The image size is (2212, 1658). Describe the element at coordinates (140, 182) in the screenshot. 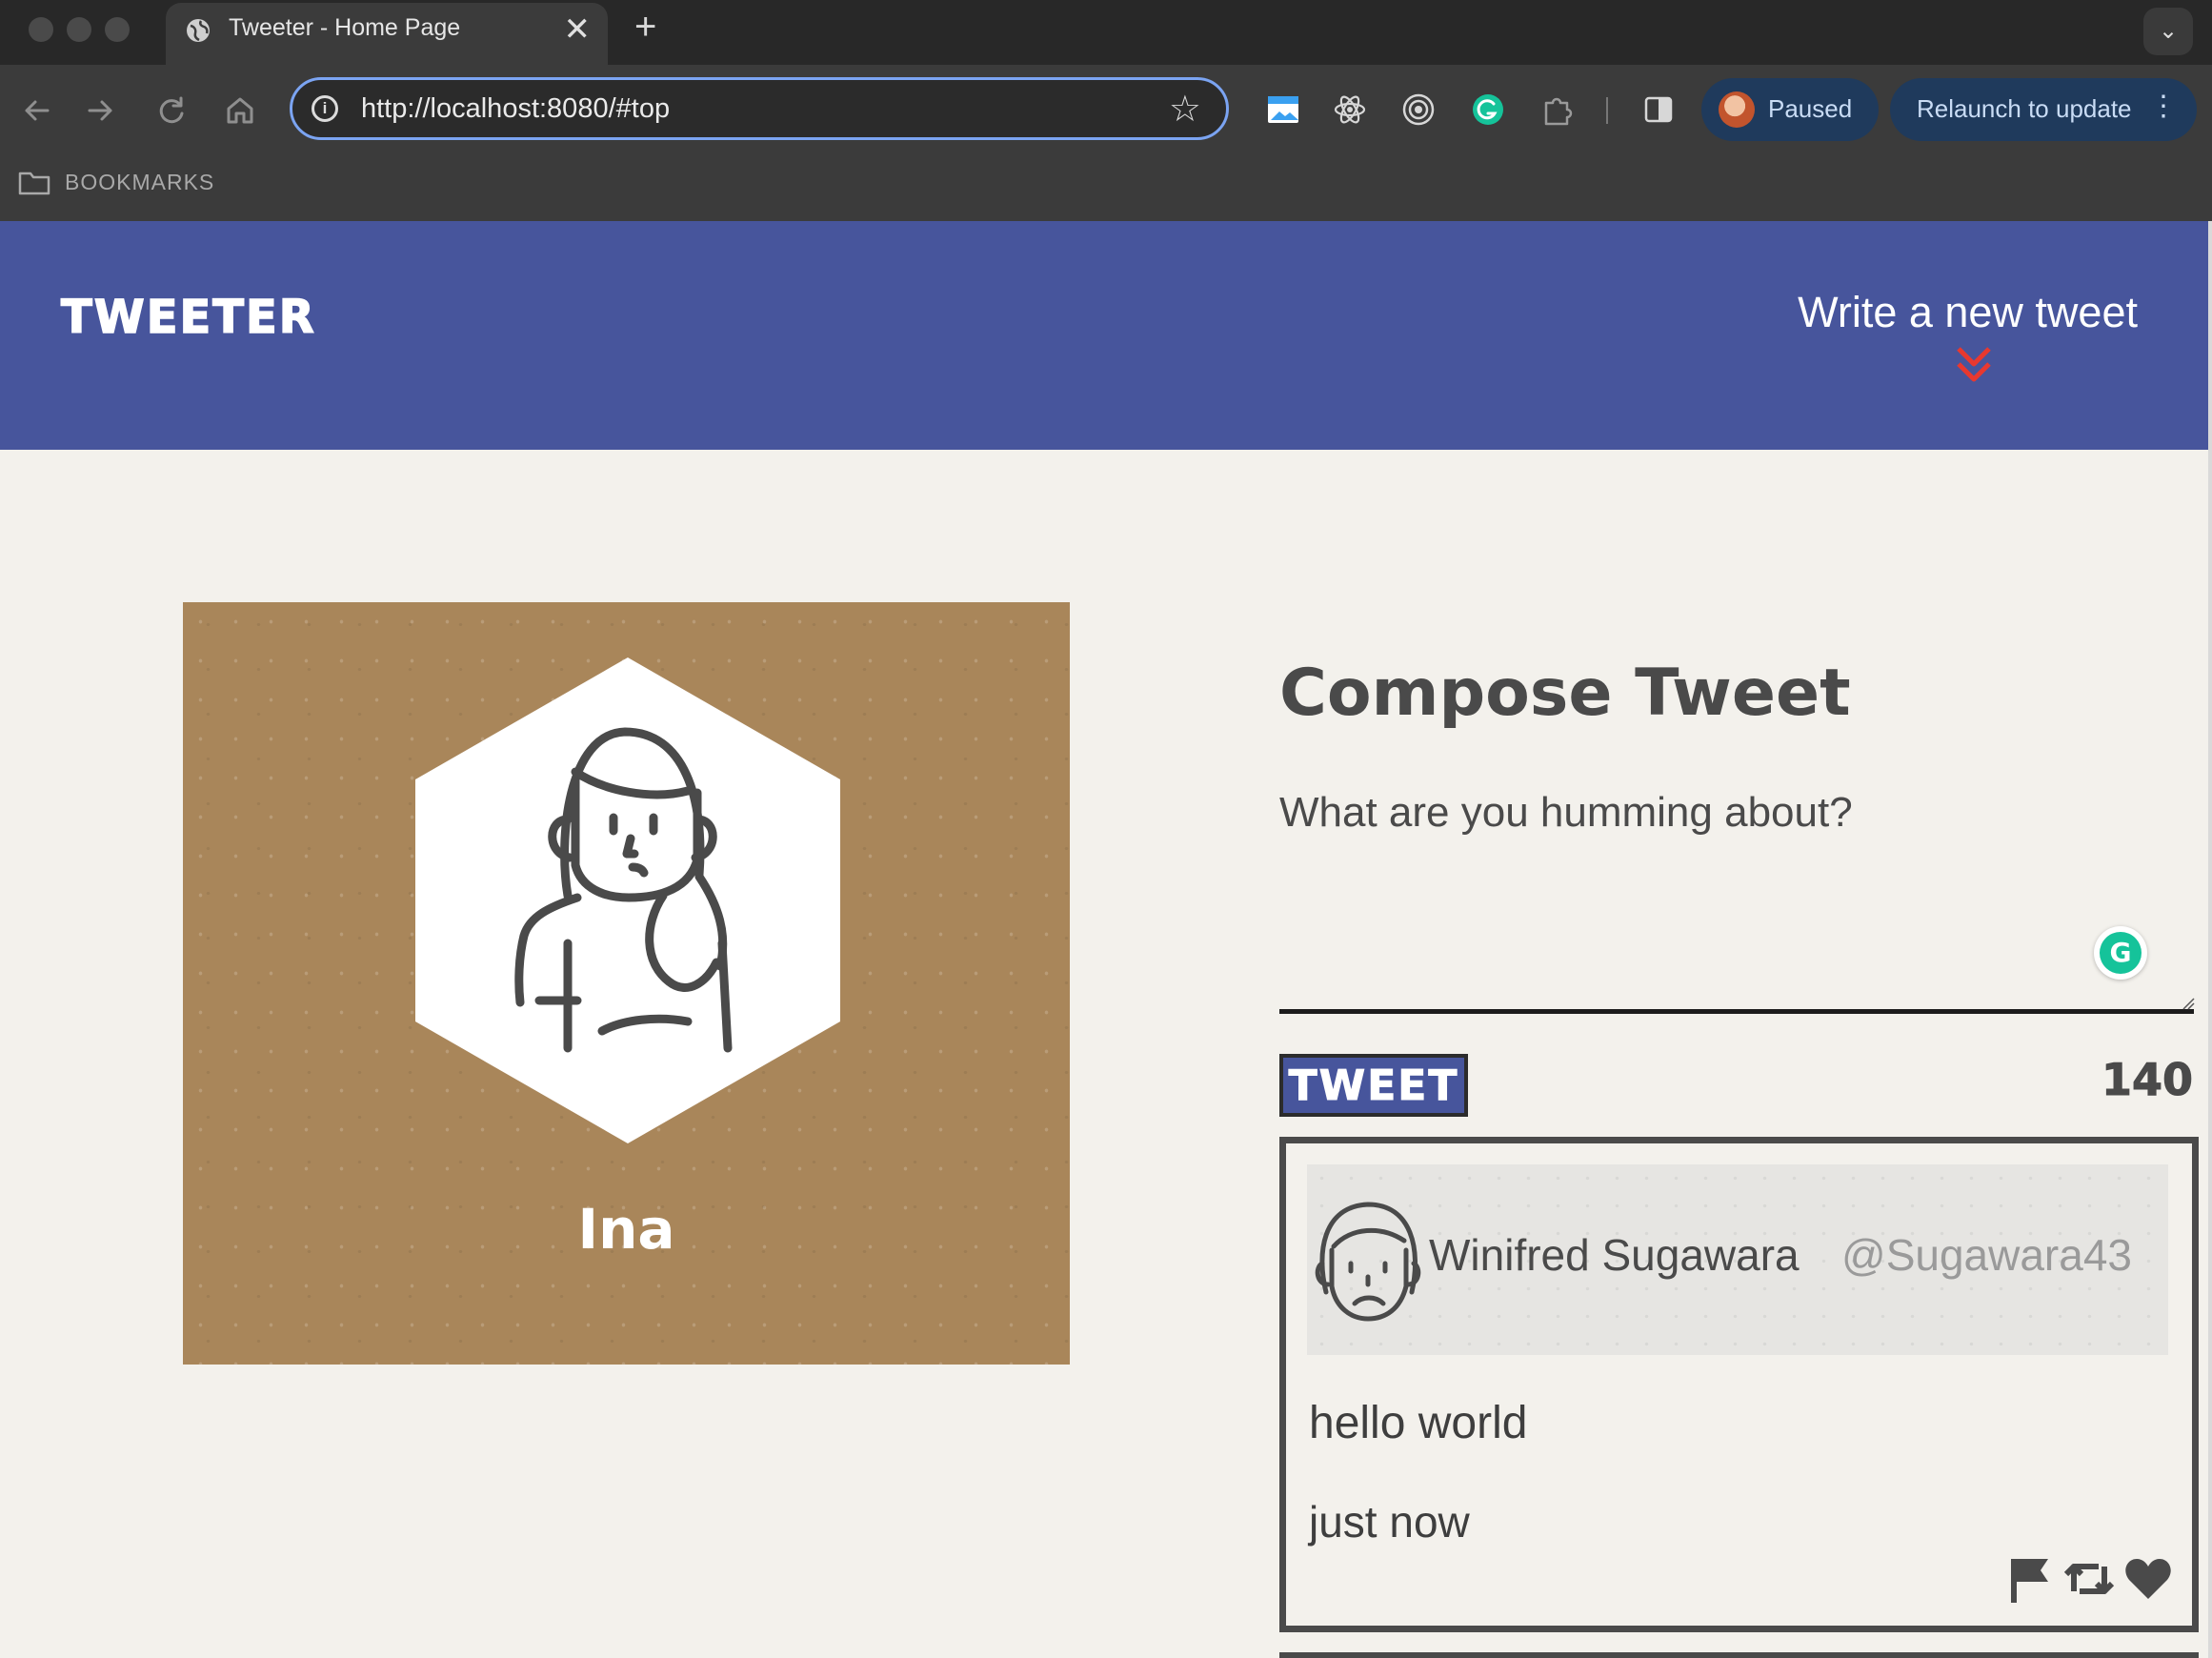

I see `bookmarks-label: BOOKMARKS` at that location.